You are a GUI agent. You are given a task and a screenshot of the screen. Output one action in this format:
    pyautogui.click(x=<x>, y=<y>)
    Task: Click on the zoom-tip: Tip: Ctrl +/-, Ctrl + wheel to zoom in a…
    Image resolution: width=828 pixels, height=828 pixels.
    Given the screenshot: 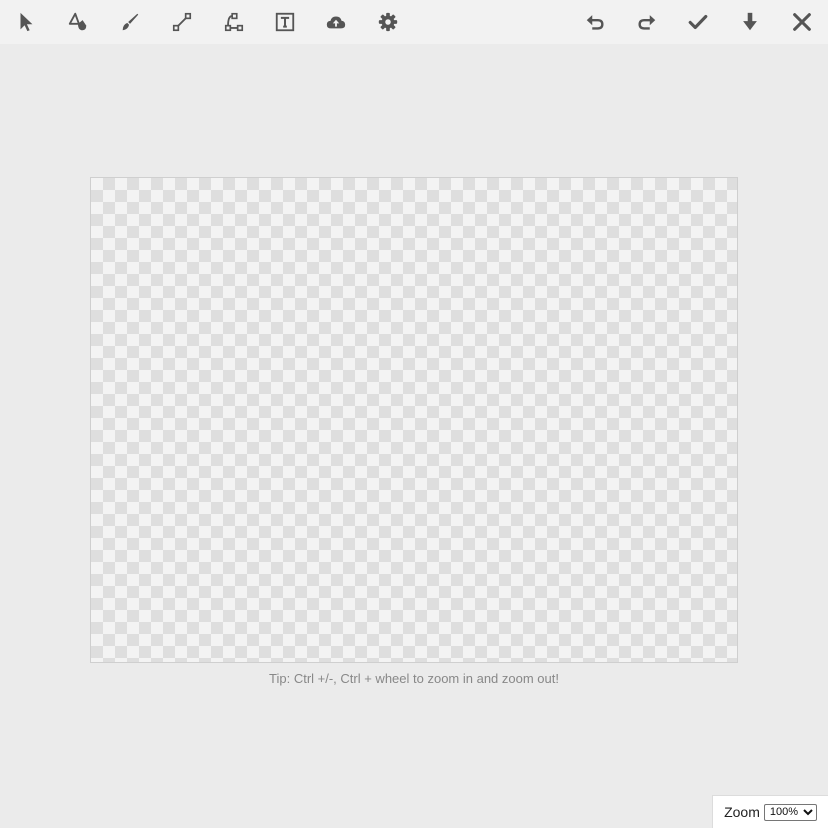 What is the action you would take?
    pyautogui.click(x=414, y=678)
    